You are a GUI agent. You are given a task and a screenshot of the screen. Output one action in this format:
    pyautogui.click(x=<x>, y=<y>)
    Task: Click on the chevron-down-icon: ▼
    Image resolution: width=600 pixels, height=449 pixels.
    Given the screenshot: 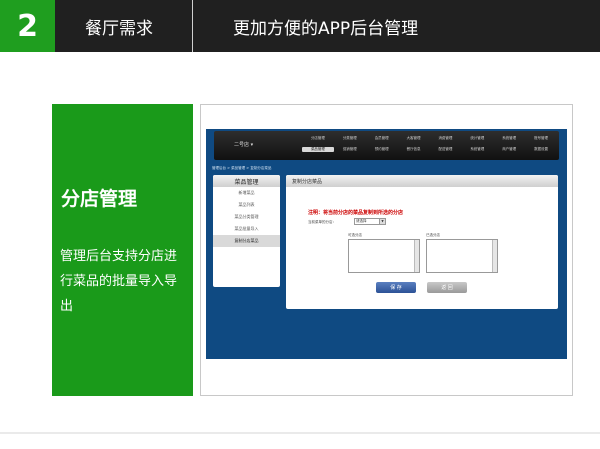 What is the action you would take?
    pyautogui.click(x=382, y=221)
    